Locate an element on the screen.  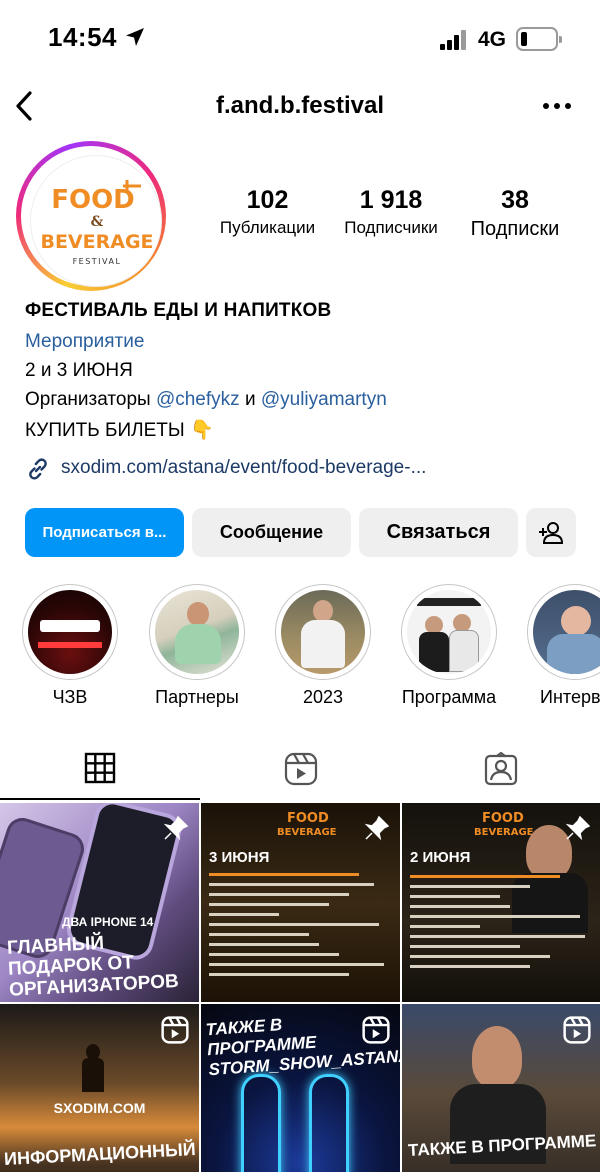
highlight-partners: Партнеры is located at coordinates (197, 646).